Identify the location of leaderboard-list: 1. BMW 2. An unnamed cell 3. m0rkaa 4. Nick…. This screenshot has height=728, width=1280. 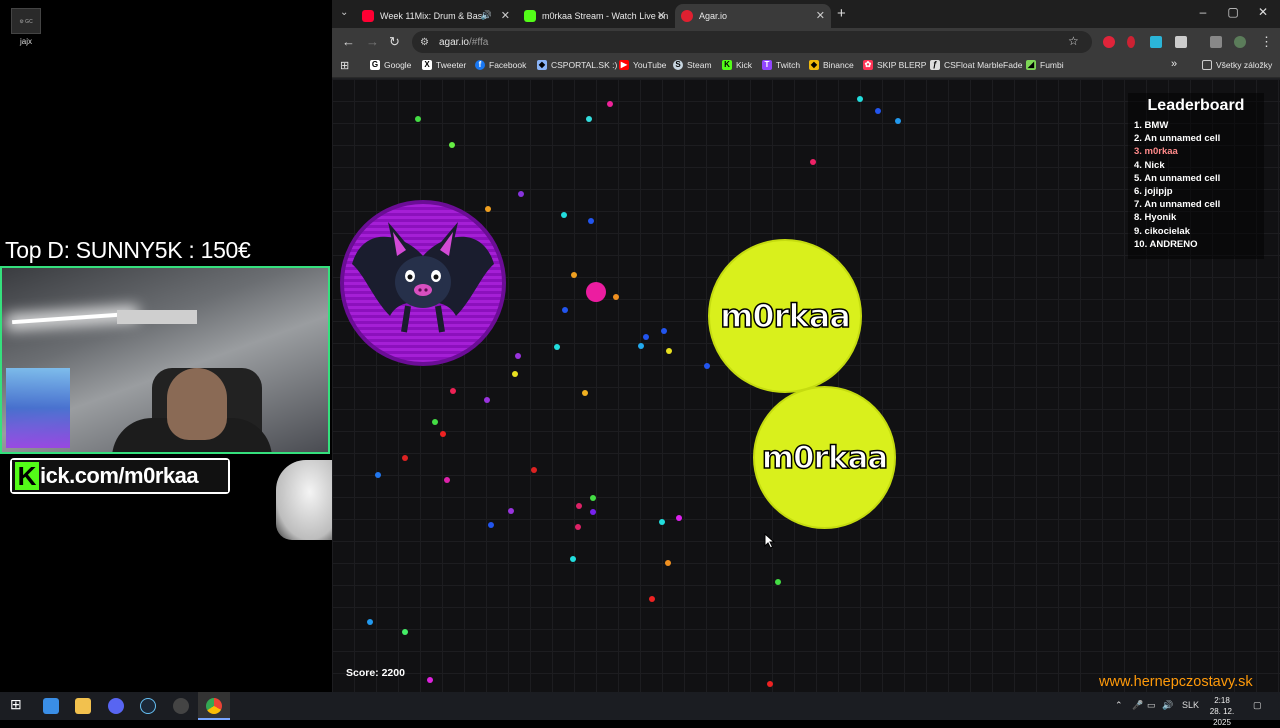
(1196, 185).